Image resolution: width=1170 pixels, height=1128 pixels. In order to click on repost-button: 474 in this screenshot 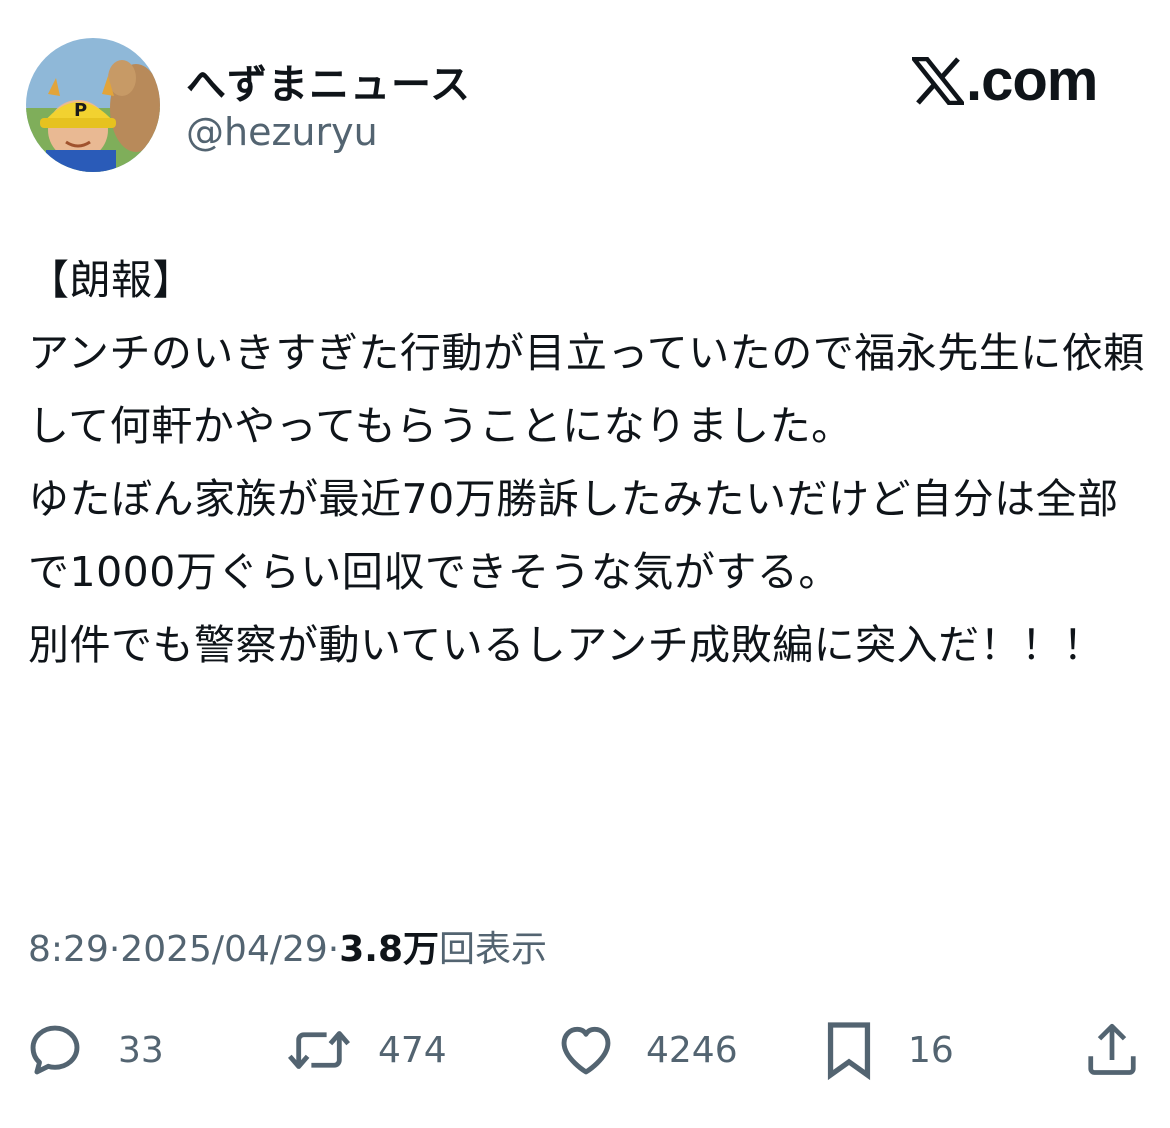, I will do `click(366, 1050)`.